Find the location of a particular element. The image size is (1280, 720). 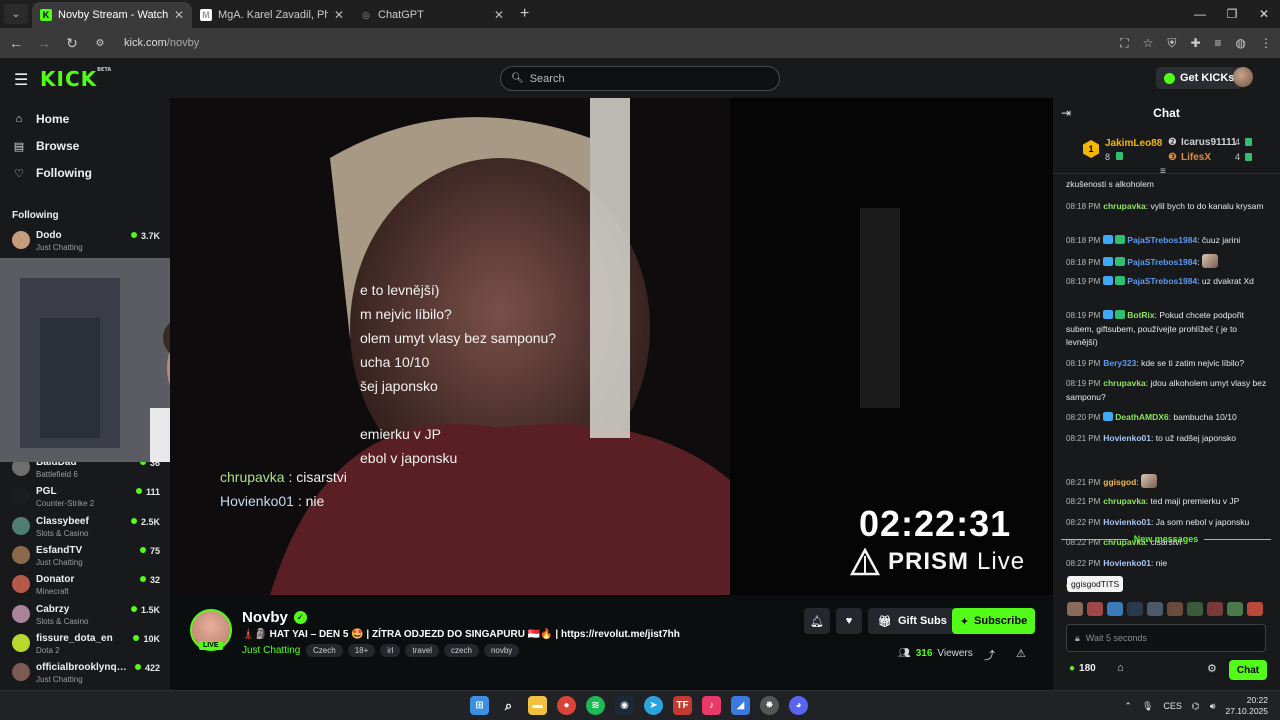

store-icon: ⌂ is located at coordinates (1120, 668).